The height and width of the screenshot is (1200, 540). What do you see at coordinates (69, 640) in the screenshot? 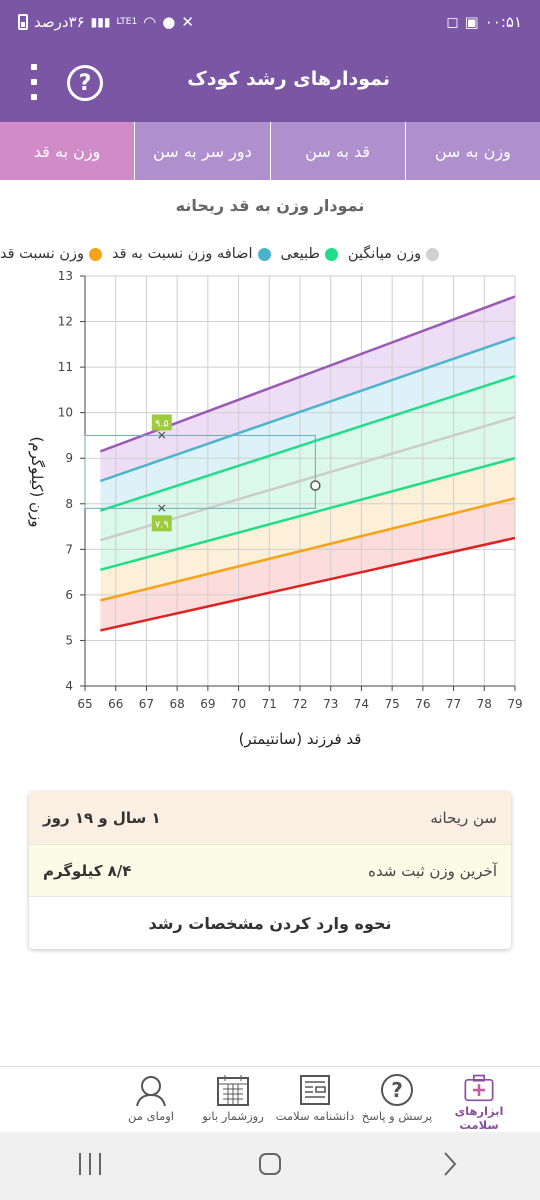
I see `y-tick-label: 5` at bounding box center [69, 640].